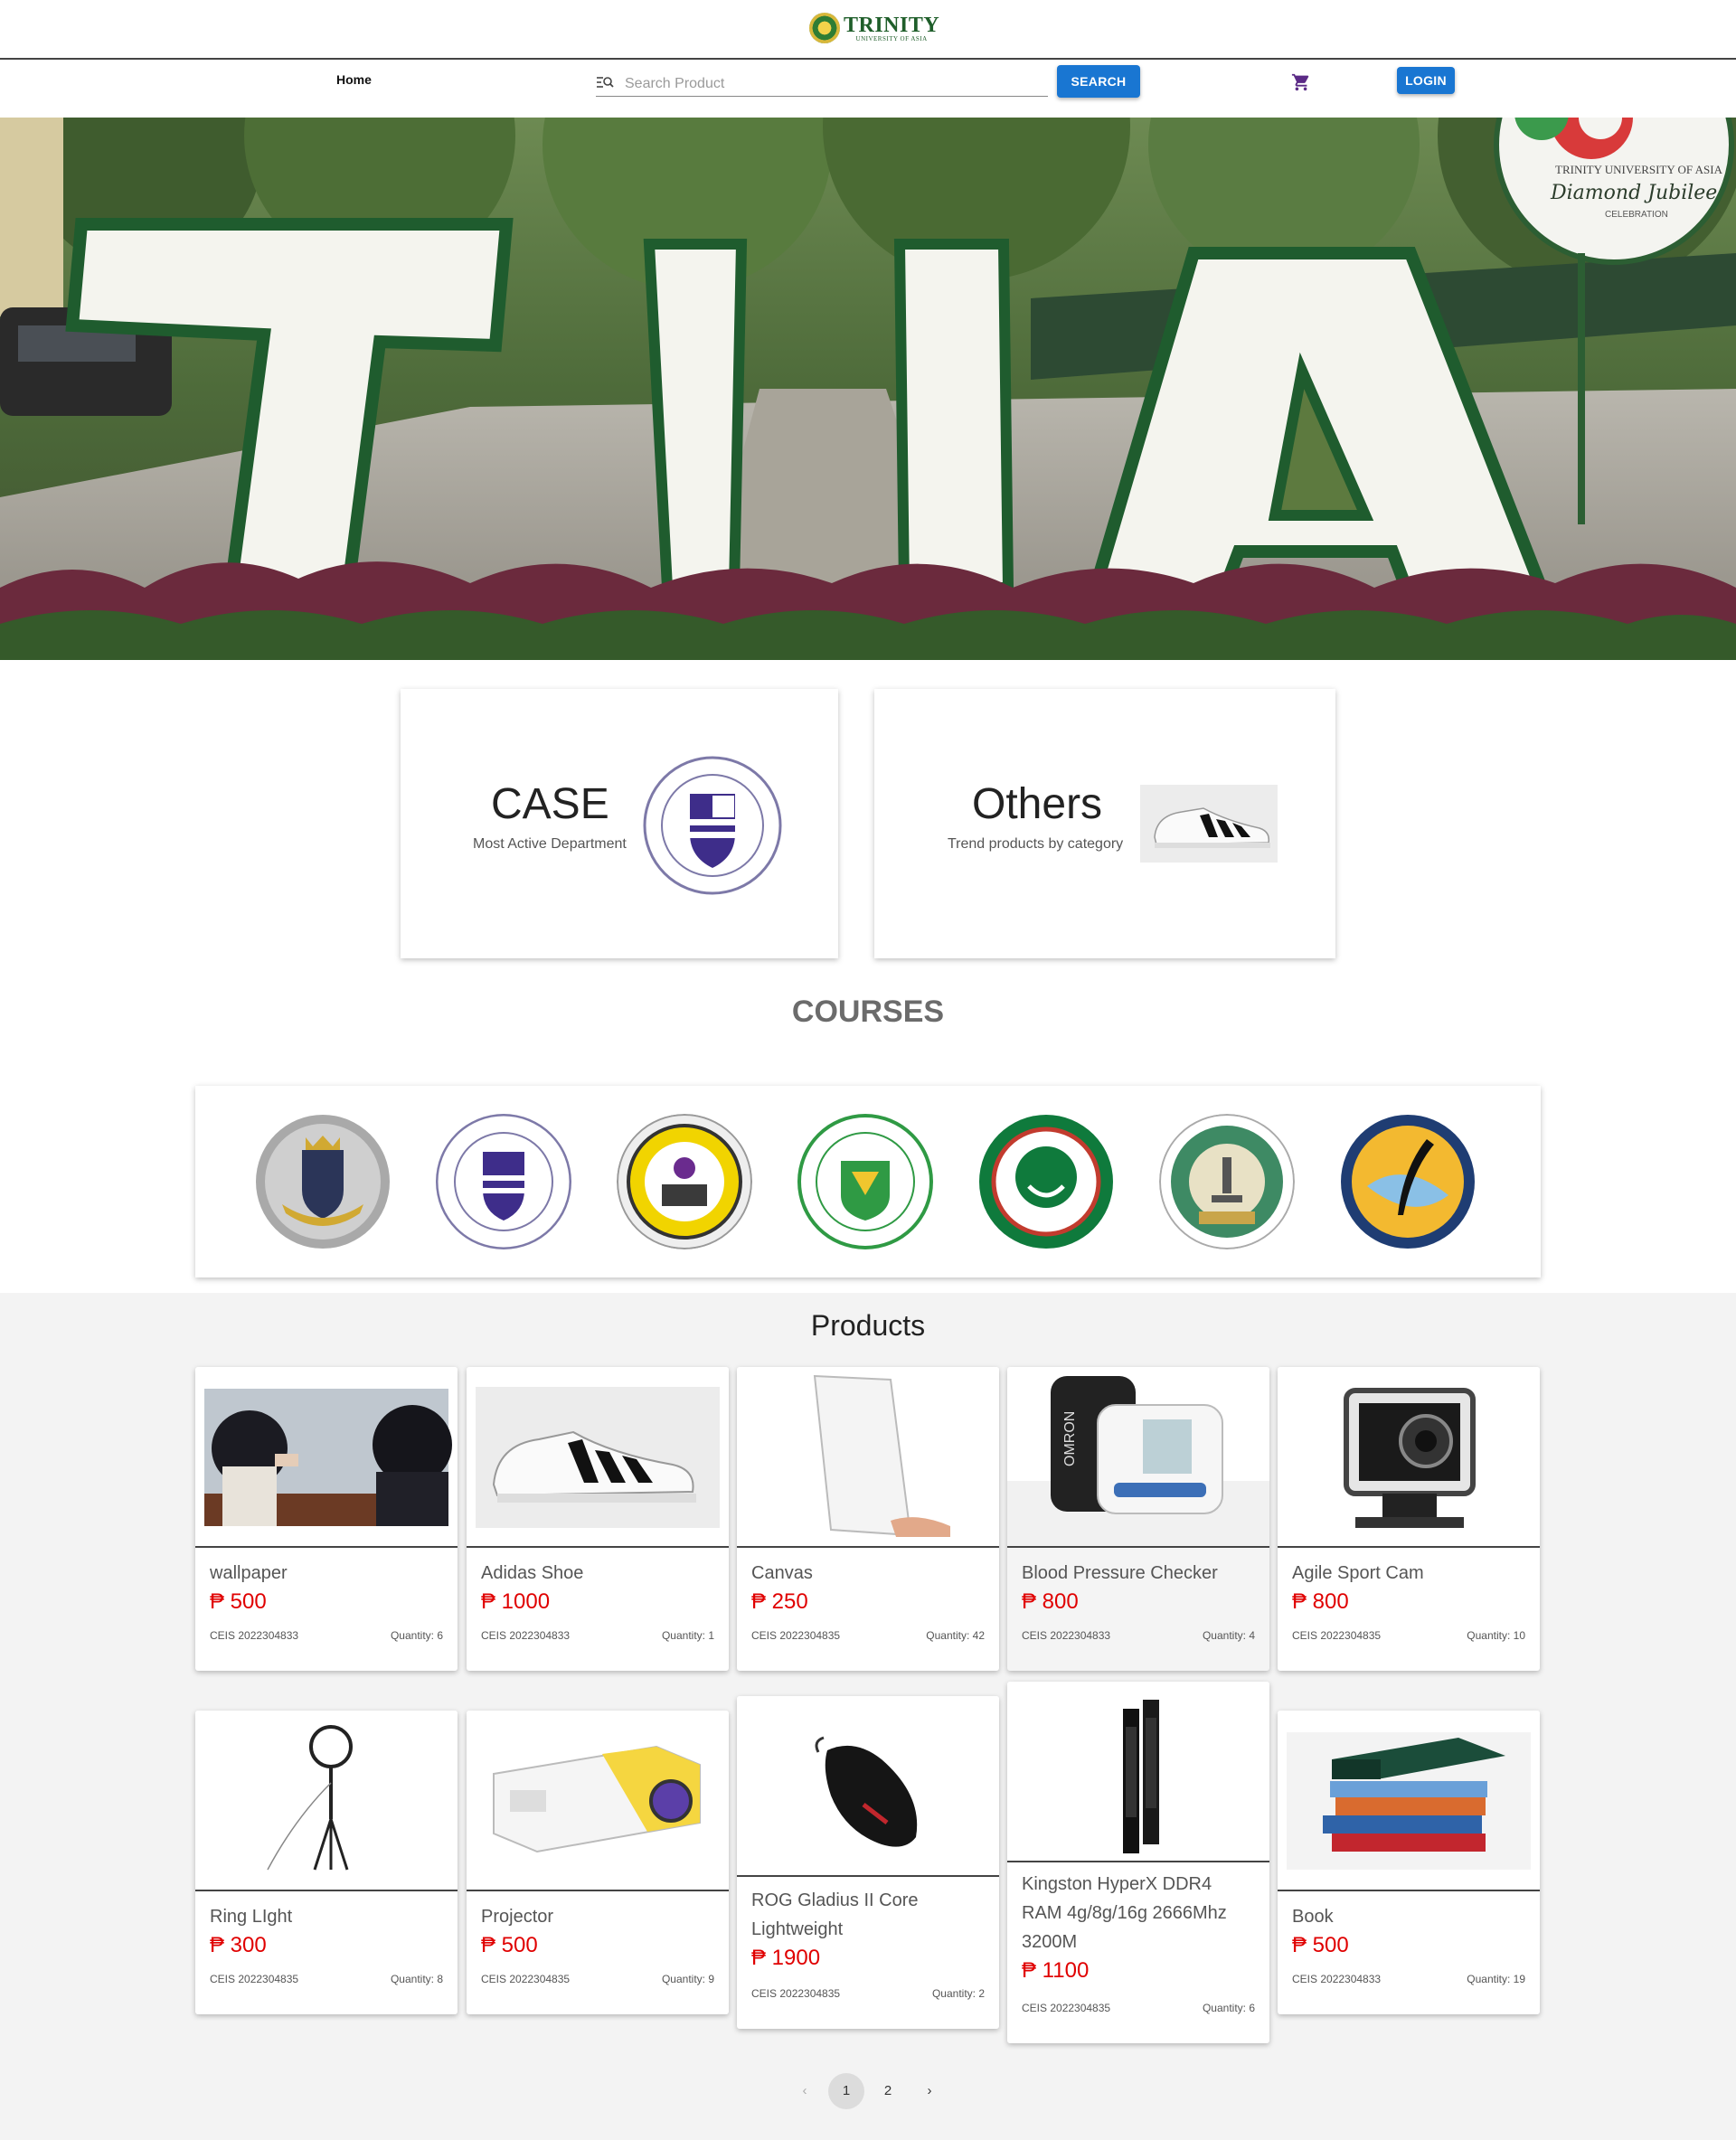 This screenshot has height=2140, width=1736. Describe the element at coordinates (956, 1635) in the screenshot. I see `product-quantity: Quantity: 42` at that location.